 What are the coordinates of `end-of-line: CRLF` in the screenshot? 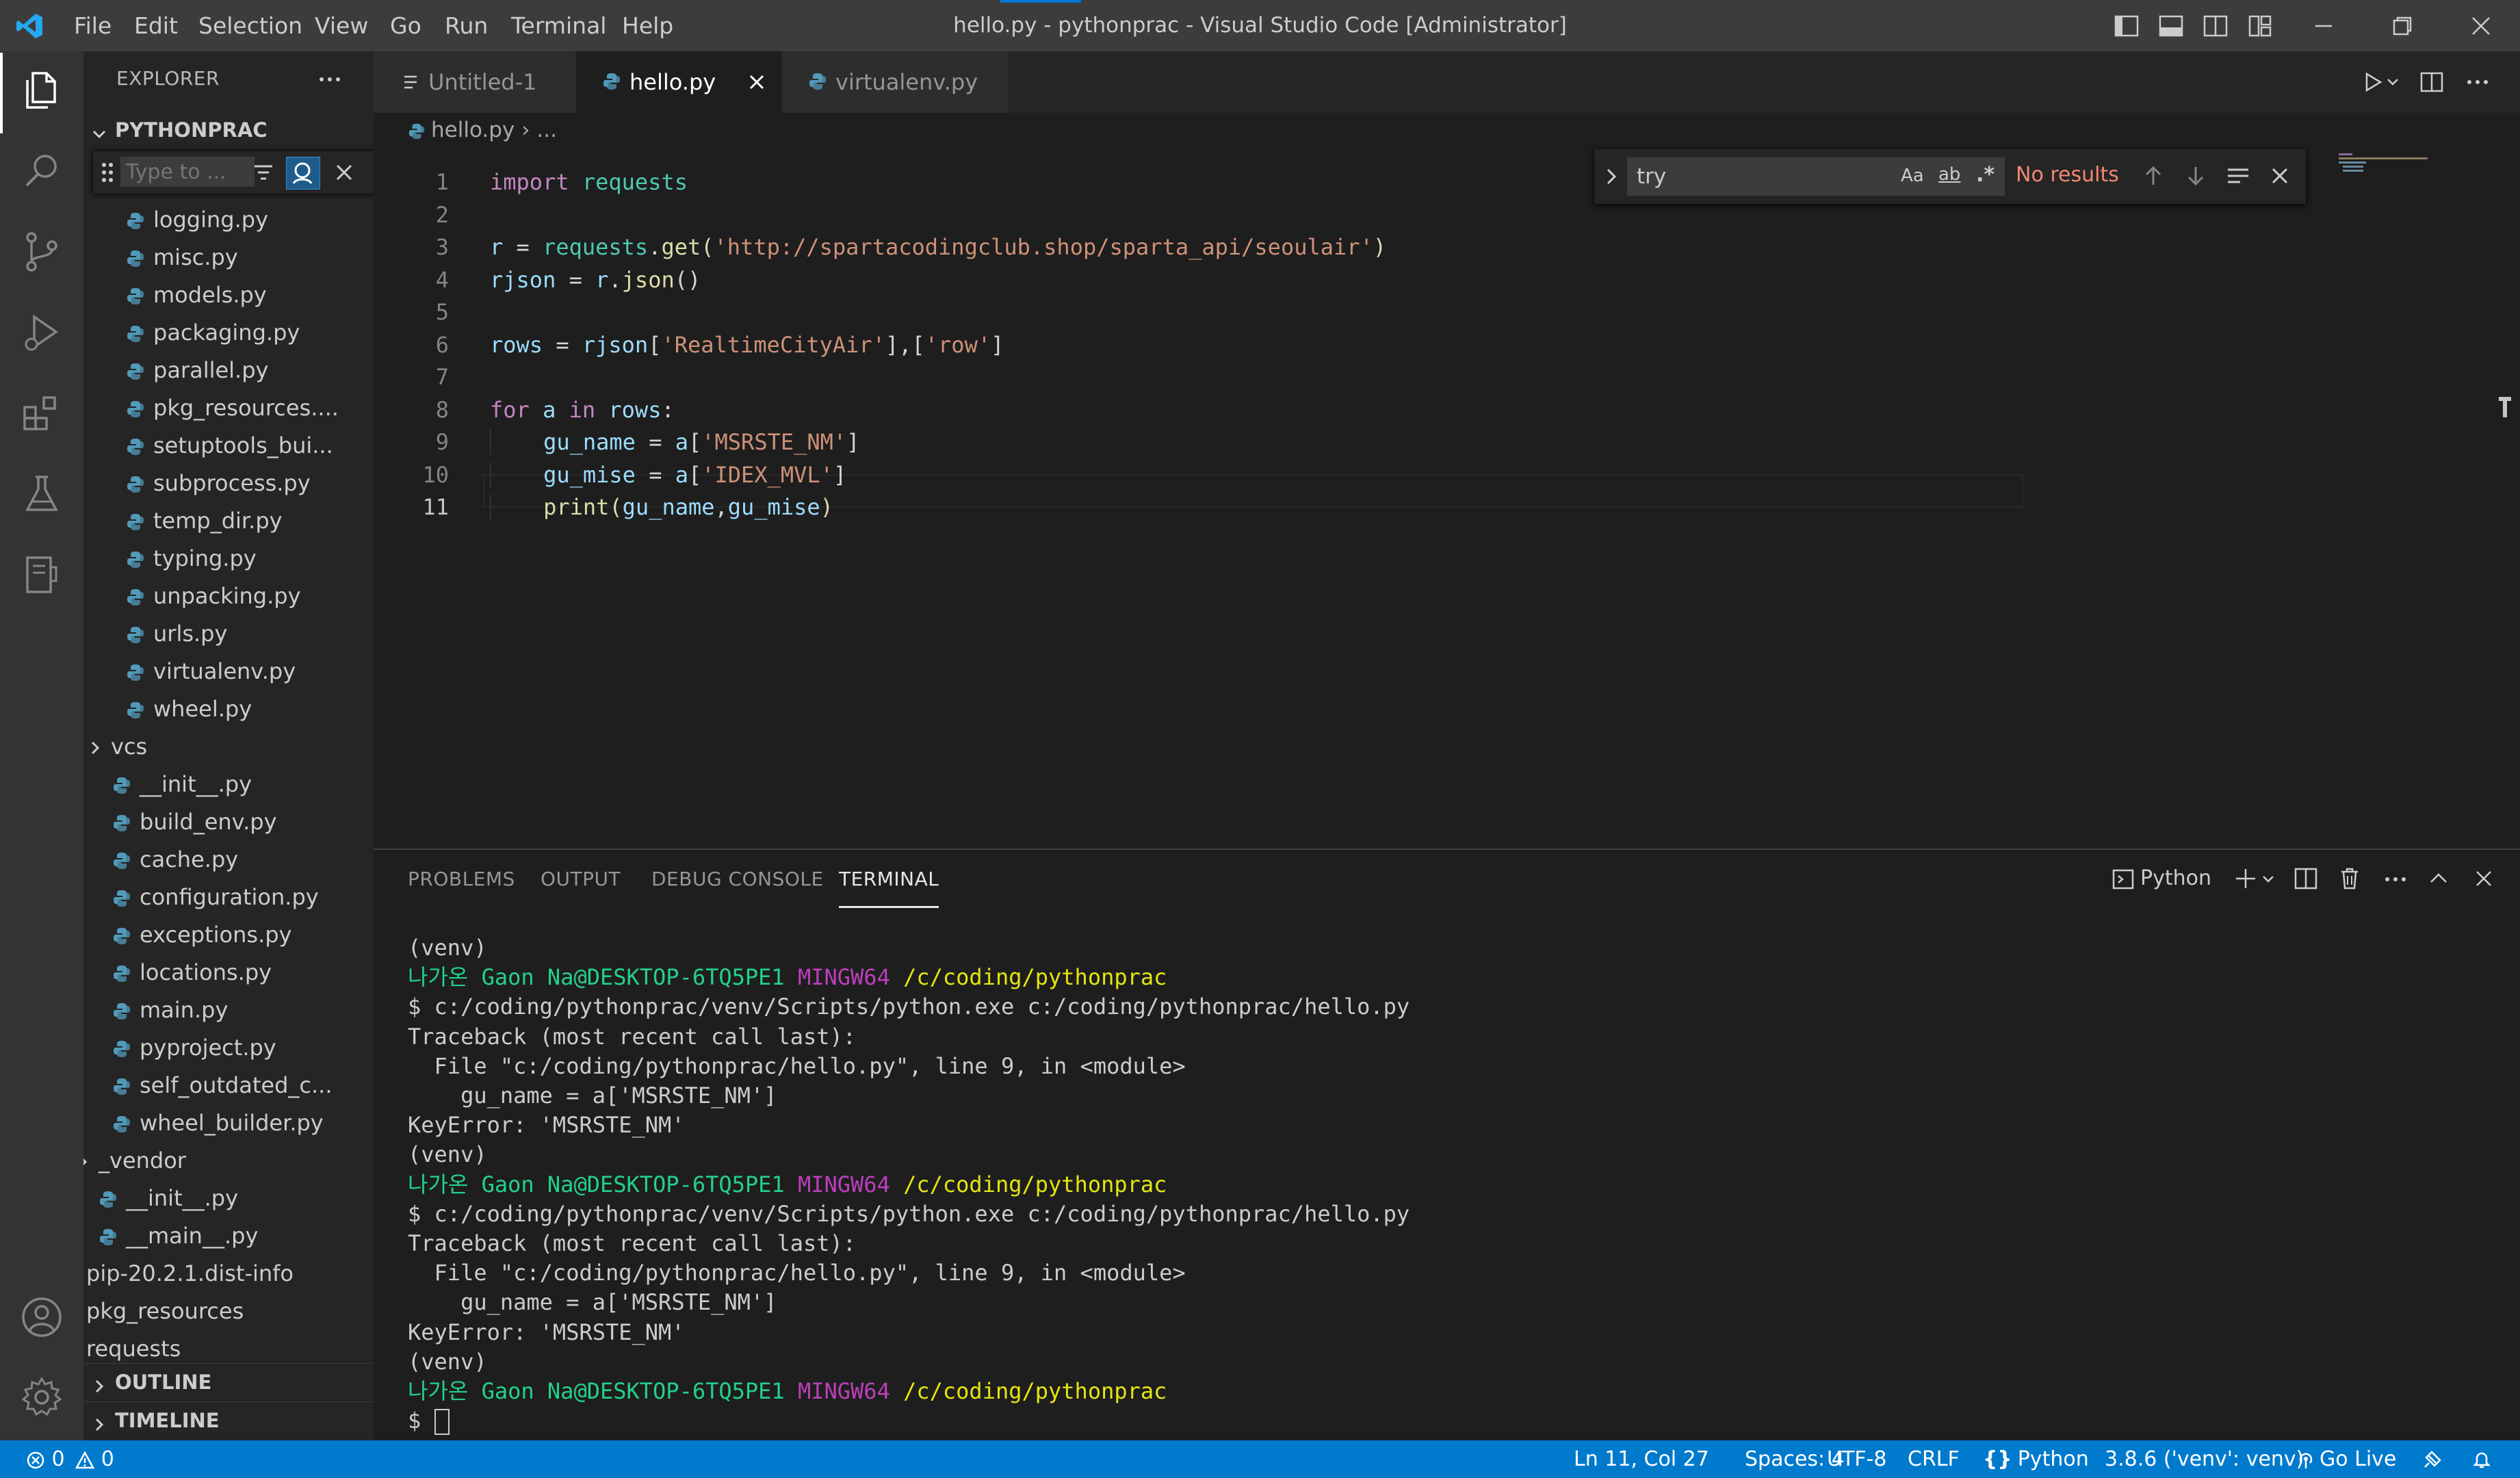 It's located at (1934, 1459).